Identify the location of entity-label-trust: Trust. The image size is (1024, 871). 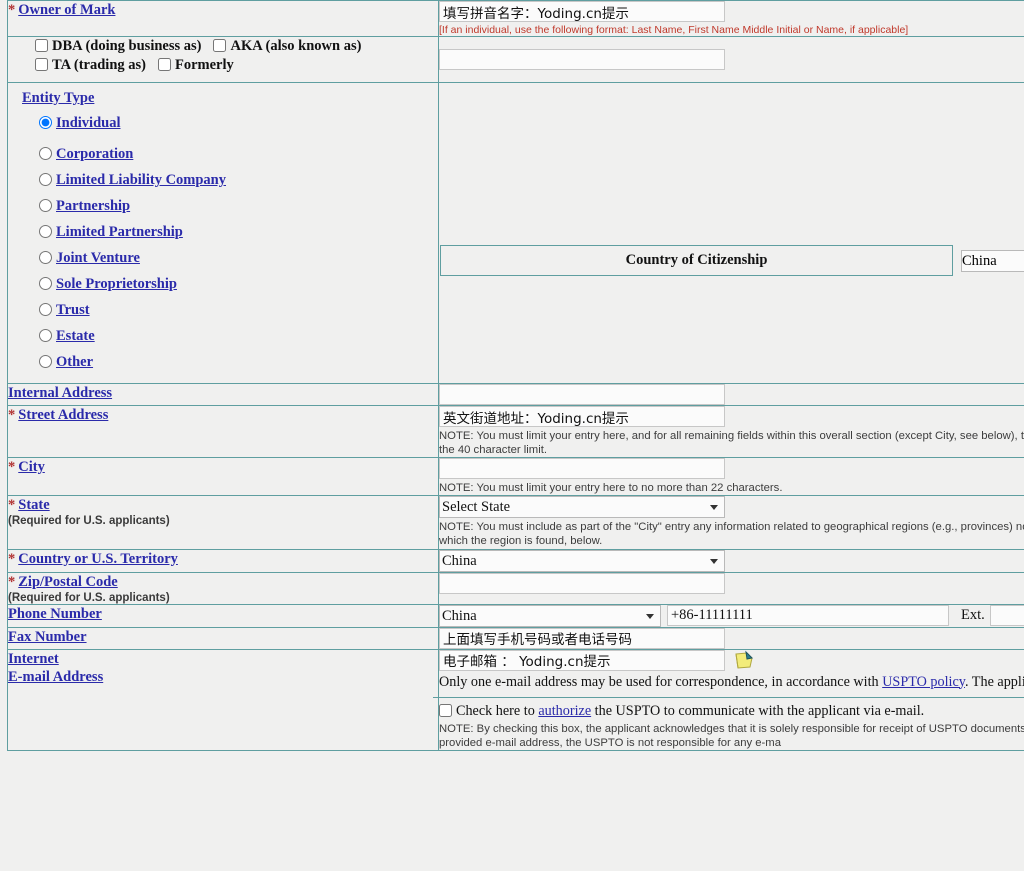
(73, 310).